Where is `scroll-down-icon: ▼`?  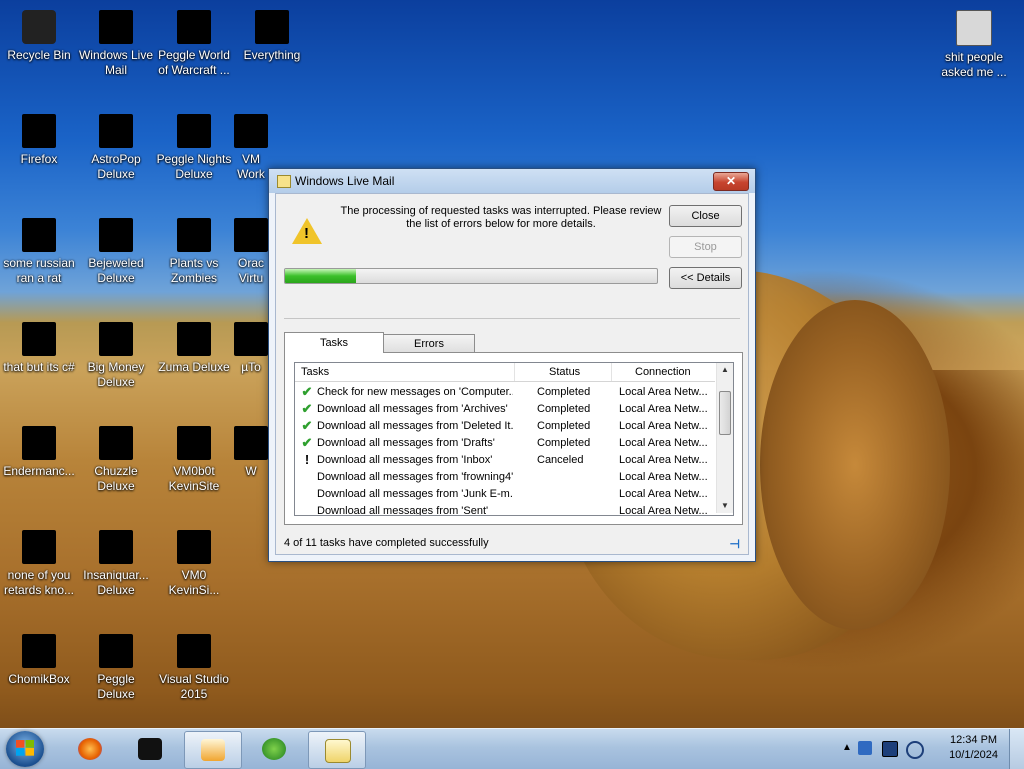 scroll-down-icon: ▼ is located at coordinates (725, 506).